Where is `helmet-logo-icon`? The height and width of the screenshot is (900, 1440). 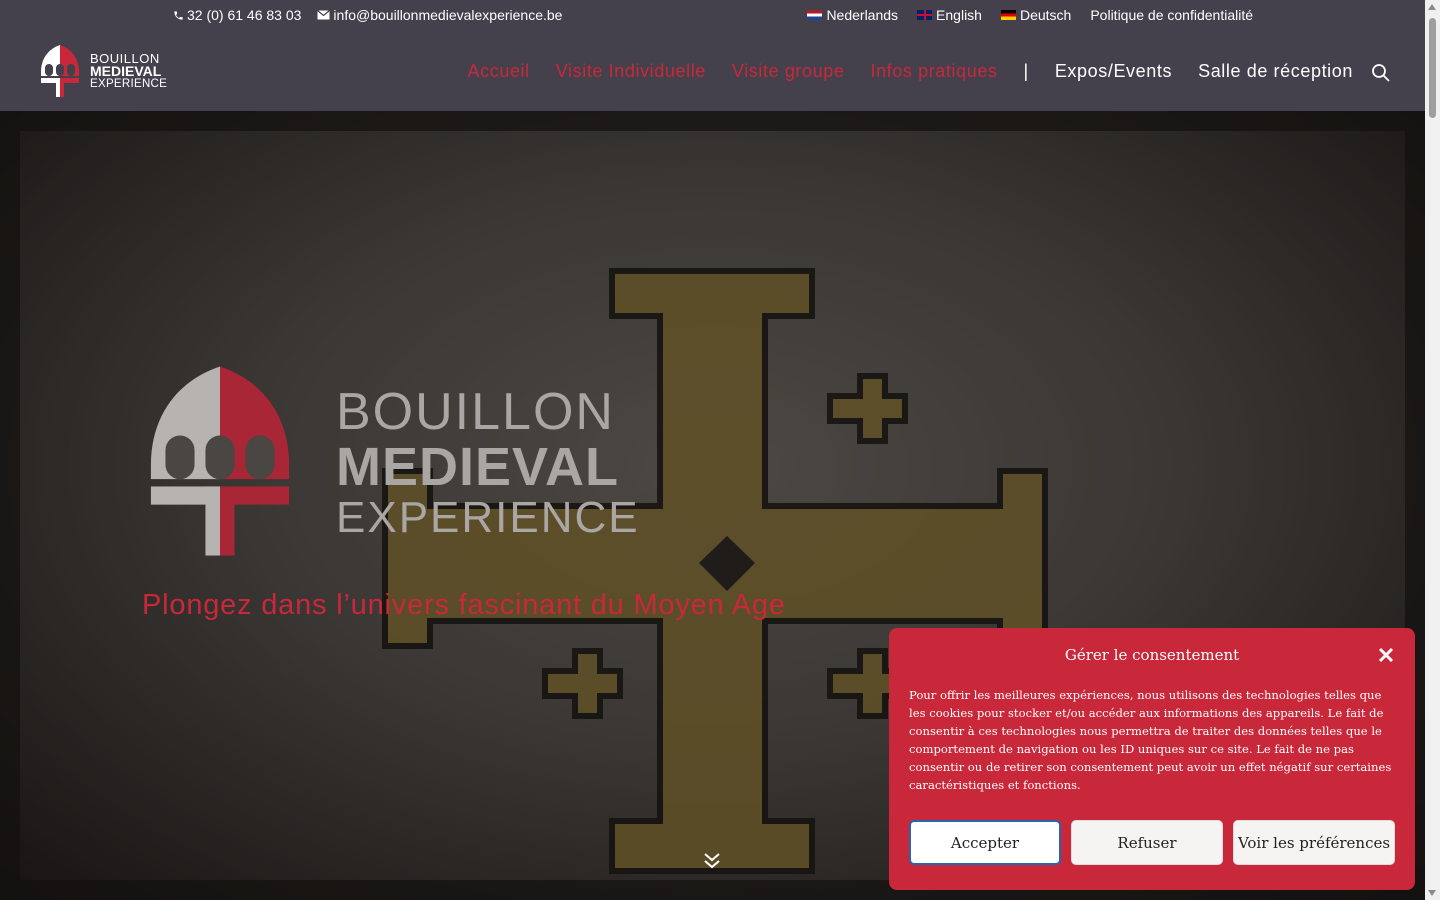
helmet-logo-icon is located at coordinates (60, 71).